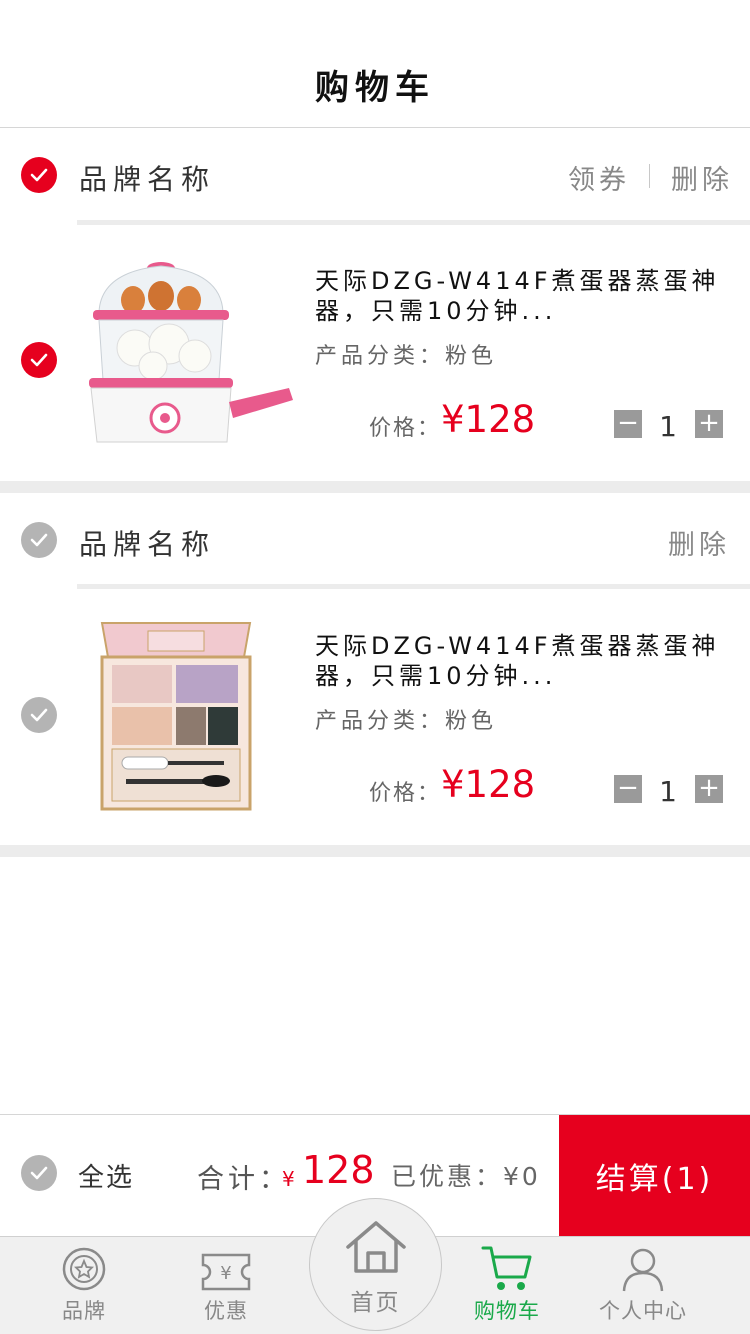 The height and width of the screenshot is (1334, 750). I want to click on tab-home-label: 首页, so click(375, 1303).